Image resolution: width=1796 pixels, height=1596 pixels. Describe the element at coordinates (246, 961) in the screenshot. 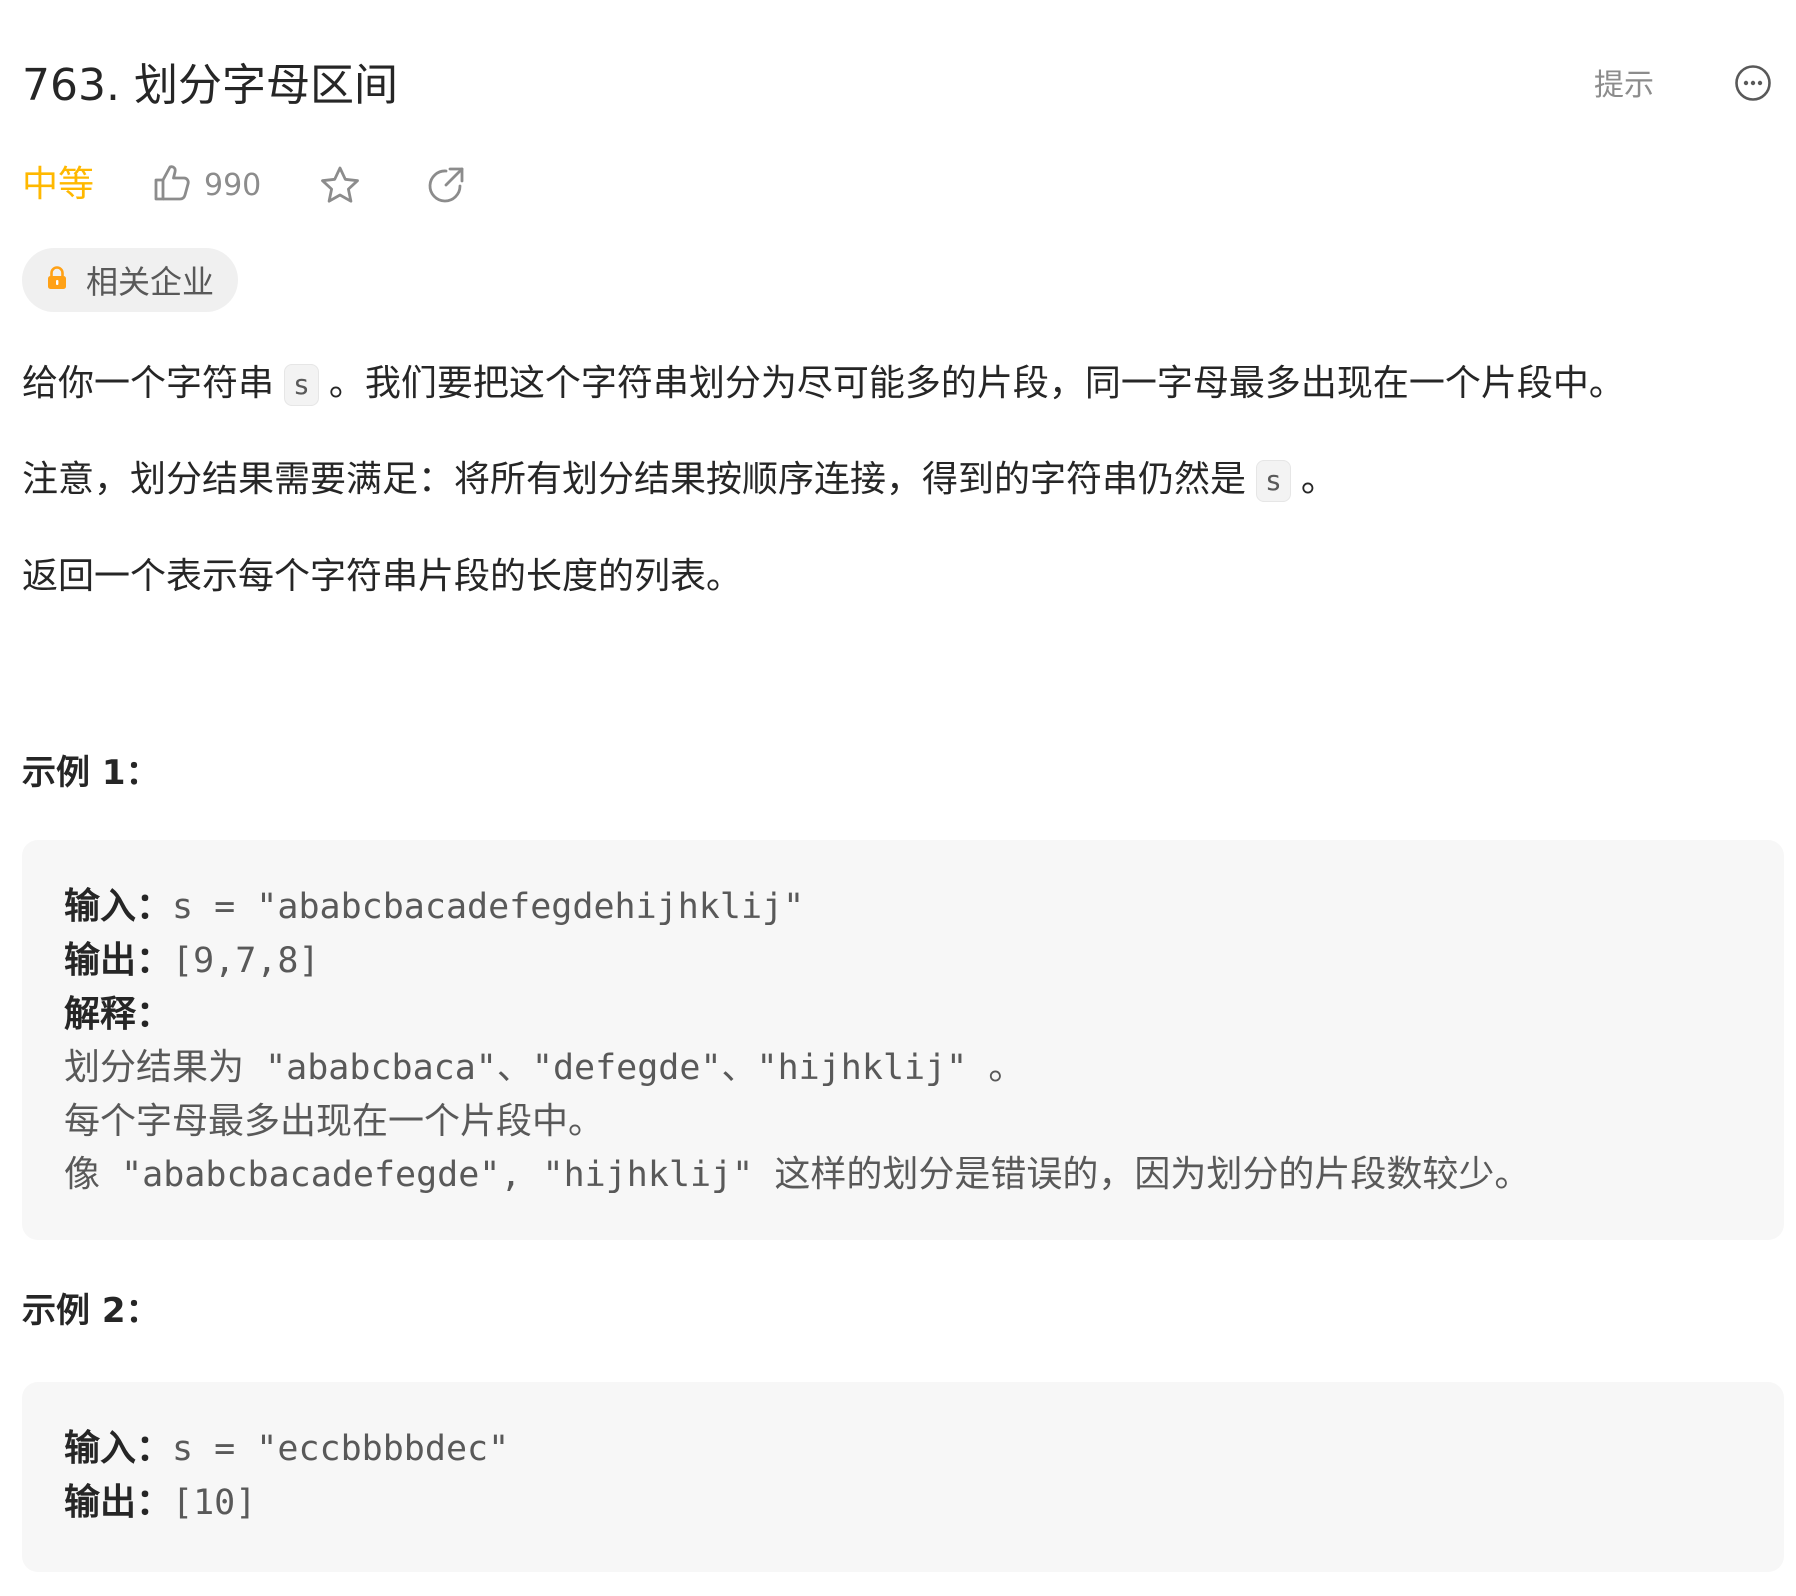

I see `output-value: [9,7,8]` at that location.